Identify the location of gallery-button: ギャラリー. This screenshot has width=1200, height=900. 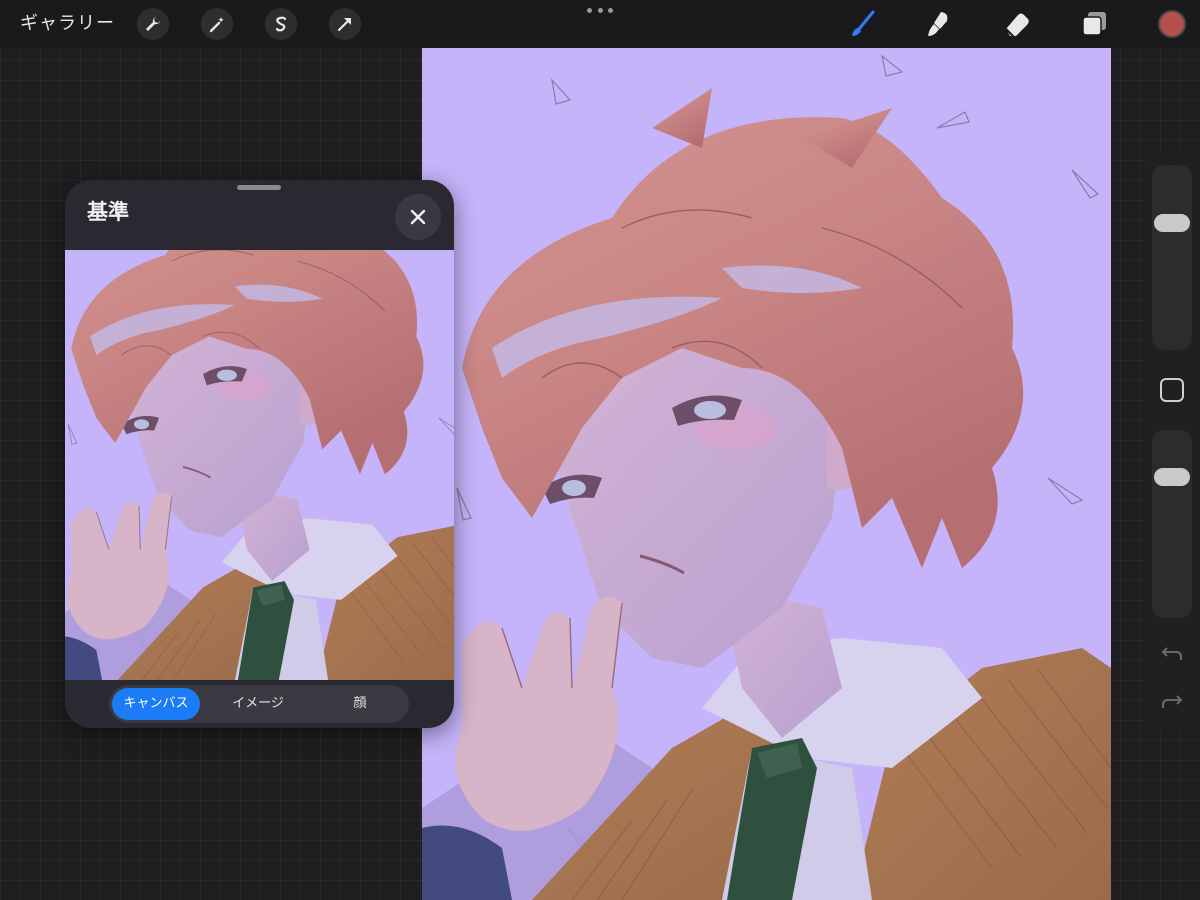
(67, 24).